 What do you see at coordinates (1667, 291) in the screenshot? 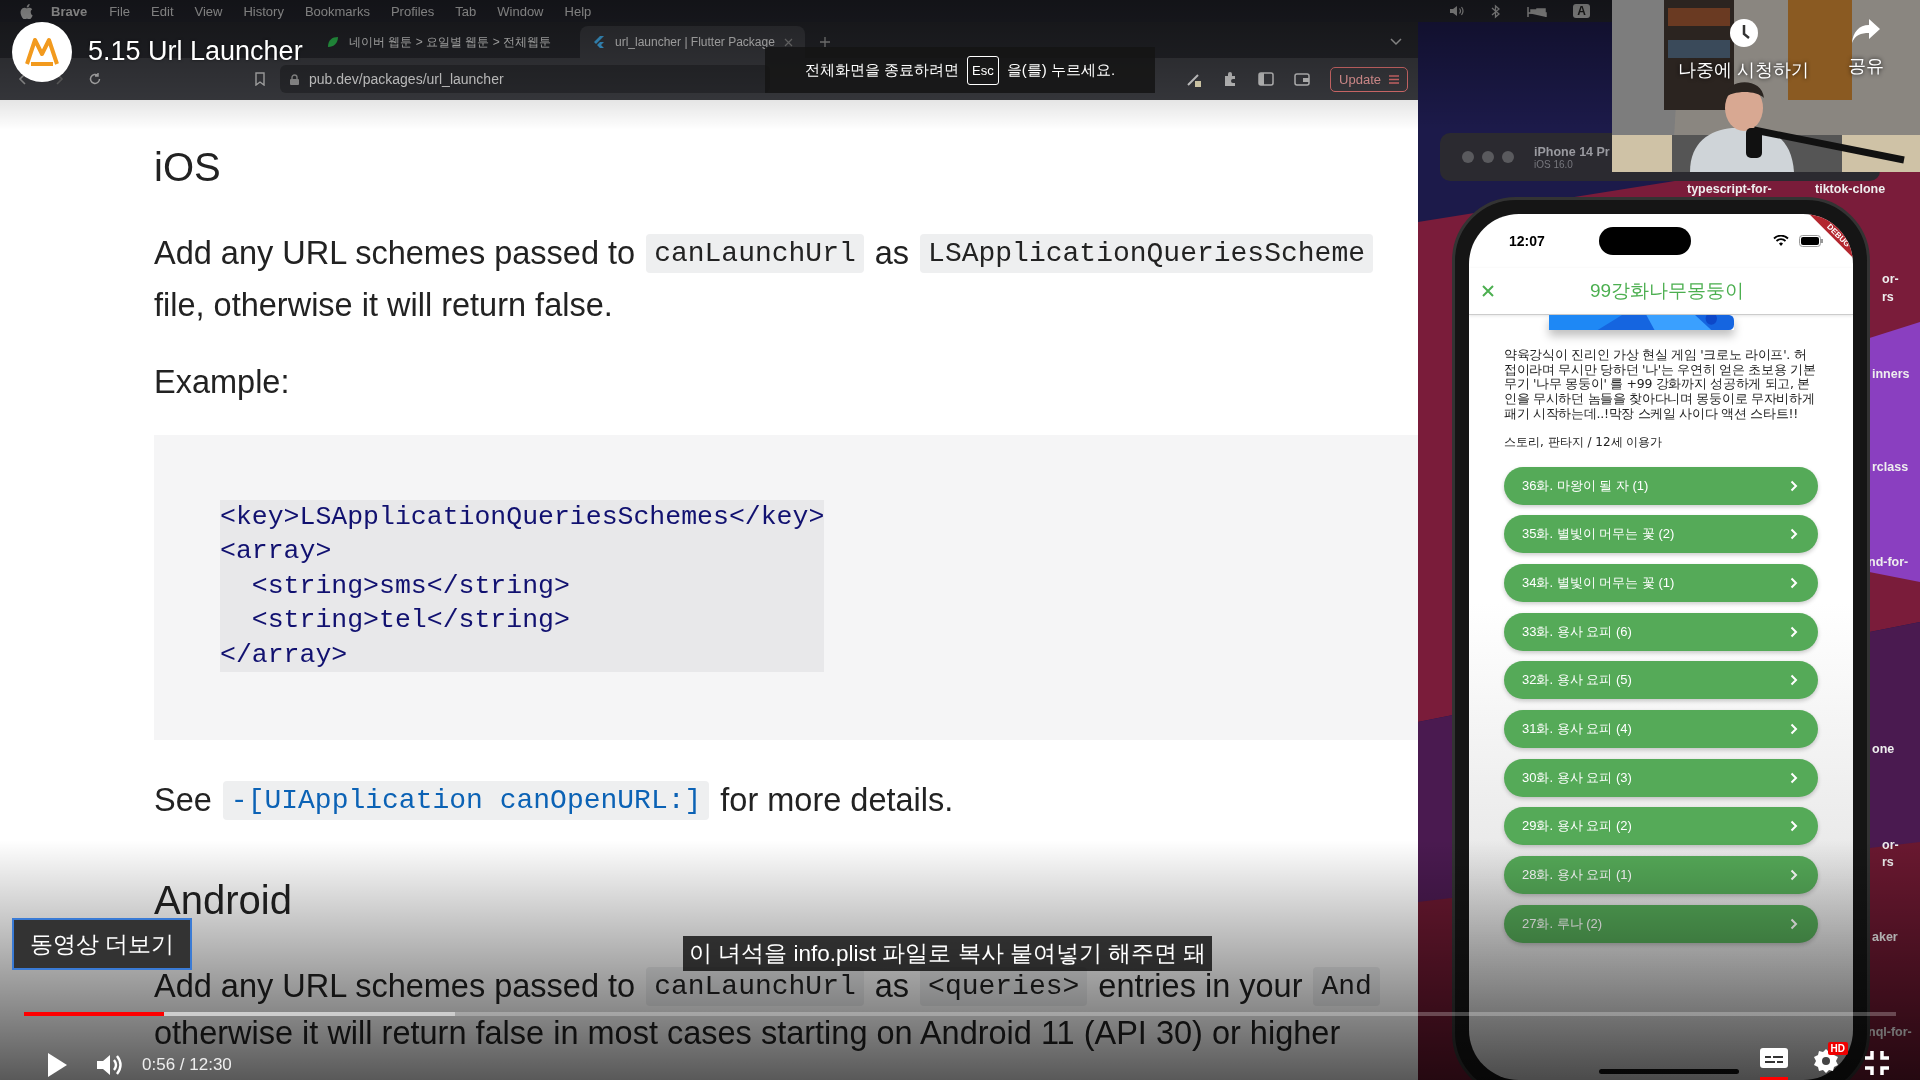
I see `screen-title: 99강화나무몽둥이` at bounding box center [1667, 291].